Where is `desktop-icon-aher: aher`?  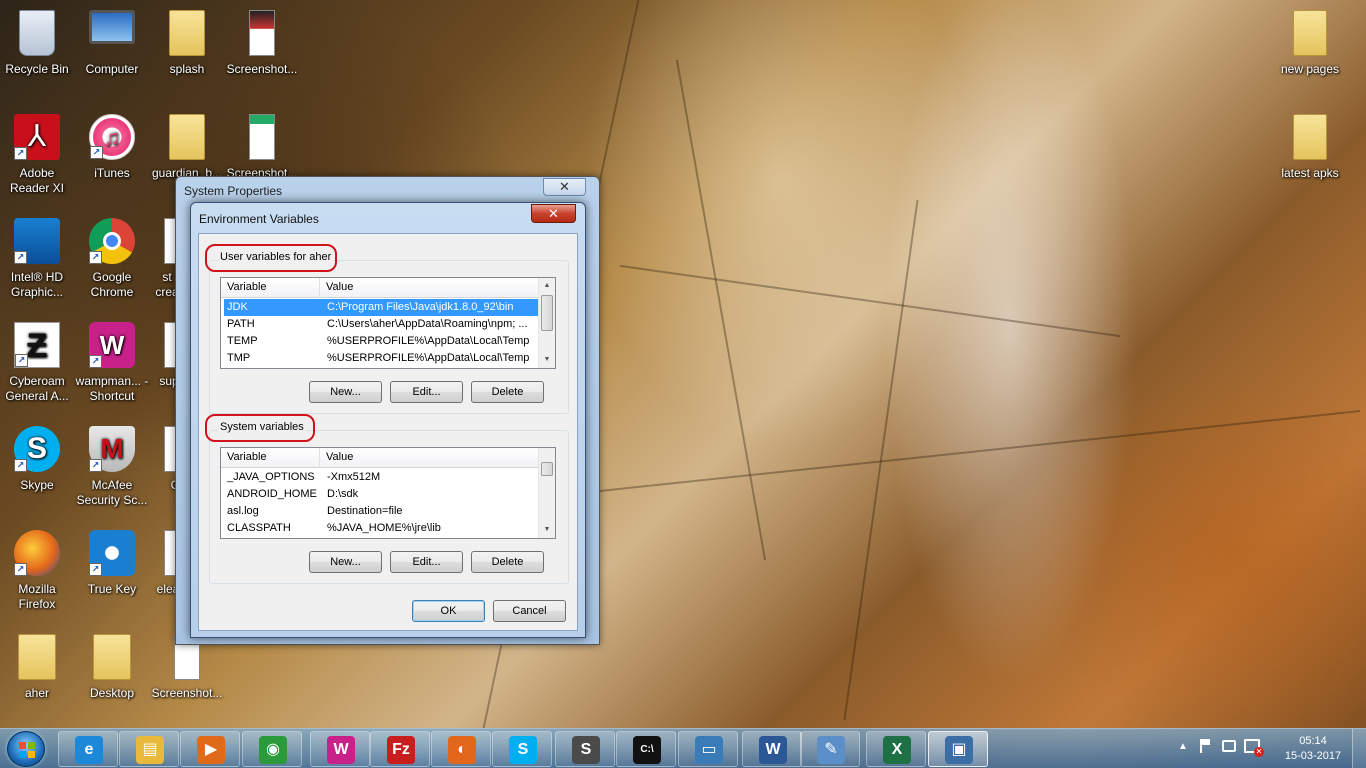 desktop-icon-aher: aher is located at coordinates (37, 676).